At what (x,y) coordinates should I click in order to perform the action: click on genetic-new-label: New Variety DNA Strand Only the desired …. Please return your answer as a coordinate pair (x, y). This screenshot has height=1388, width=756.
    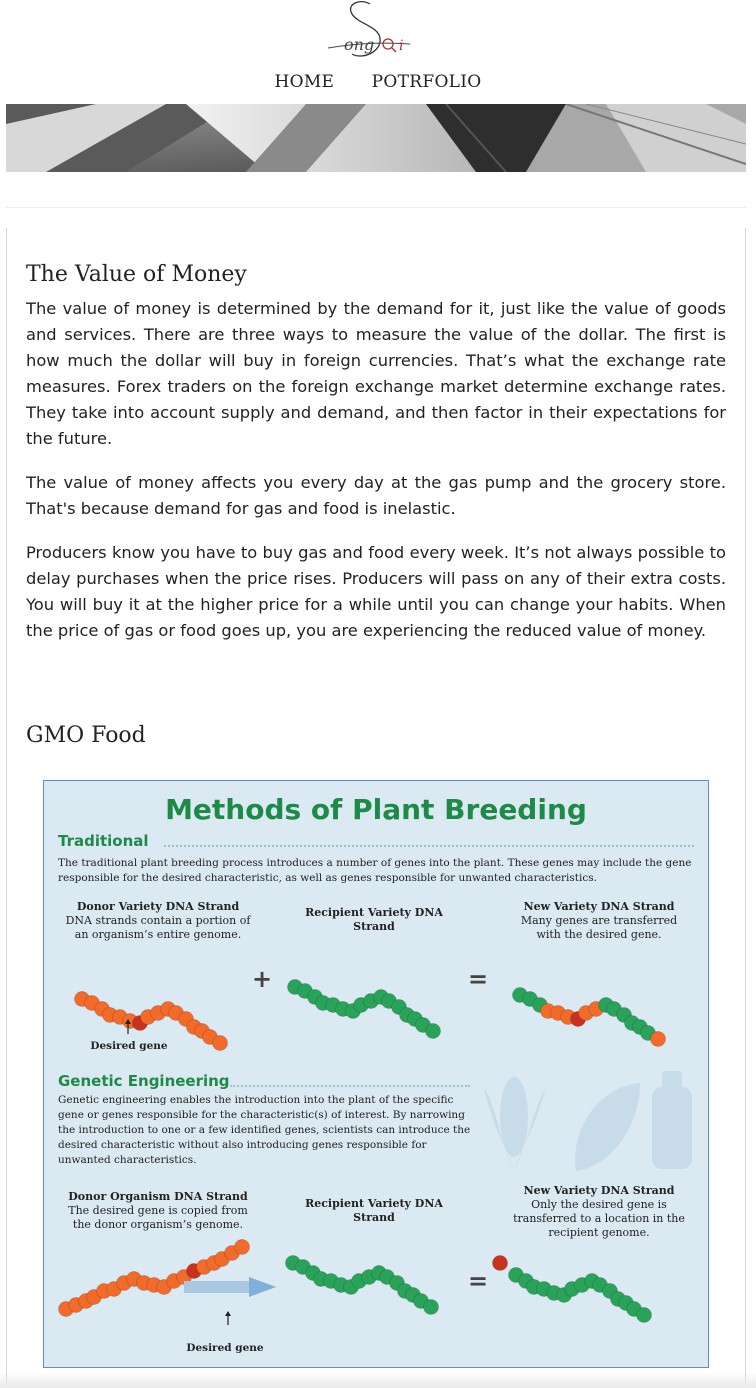
    Looking at the image, I should click on (599, 1212).